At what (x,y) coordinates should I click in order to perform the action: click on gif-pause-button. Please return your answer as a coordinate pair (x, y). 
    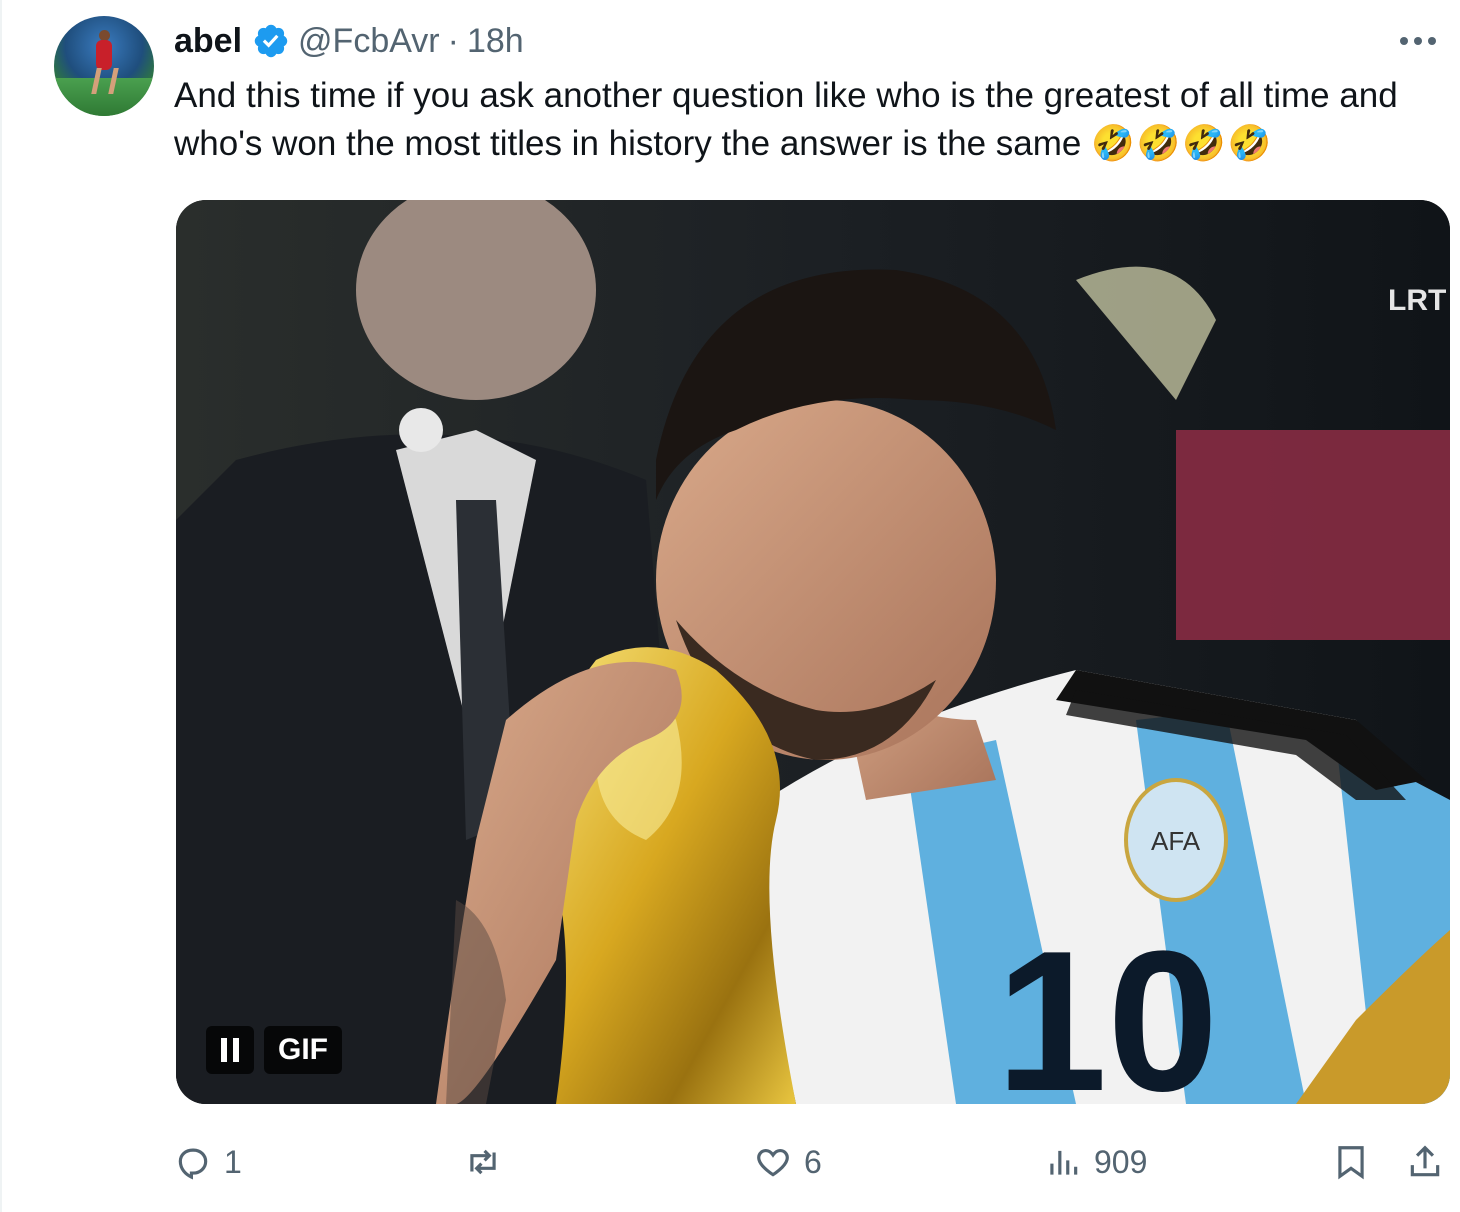
    Looking at the image, I should click on (230, 1050).